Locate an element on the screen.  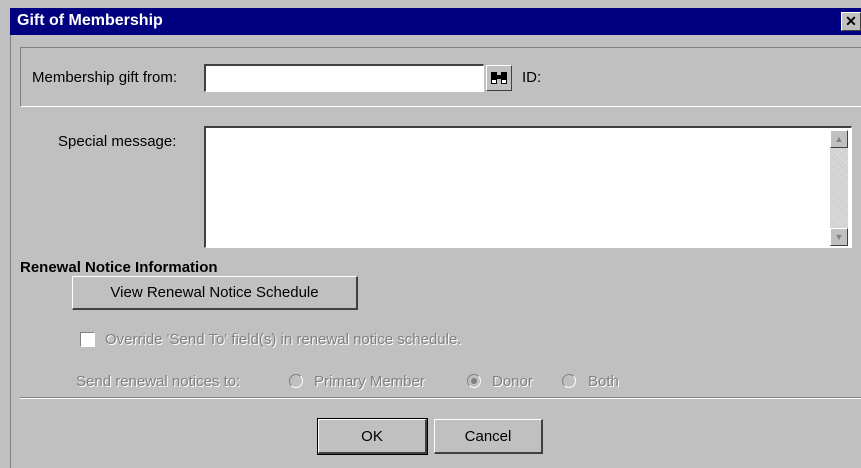
lookup-button is located at coordinates (499, 78).